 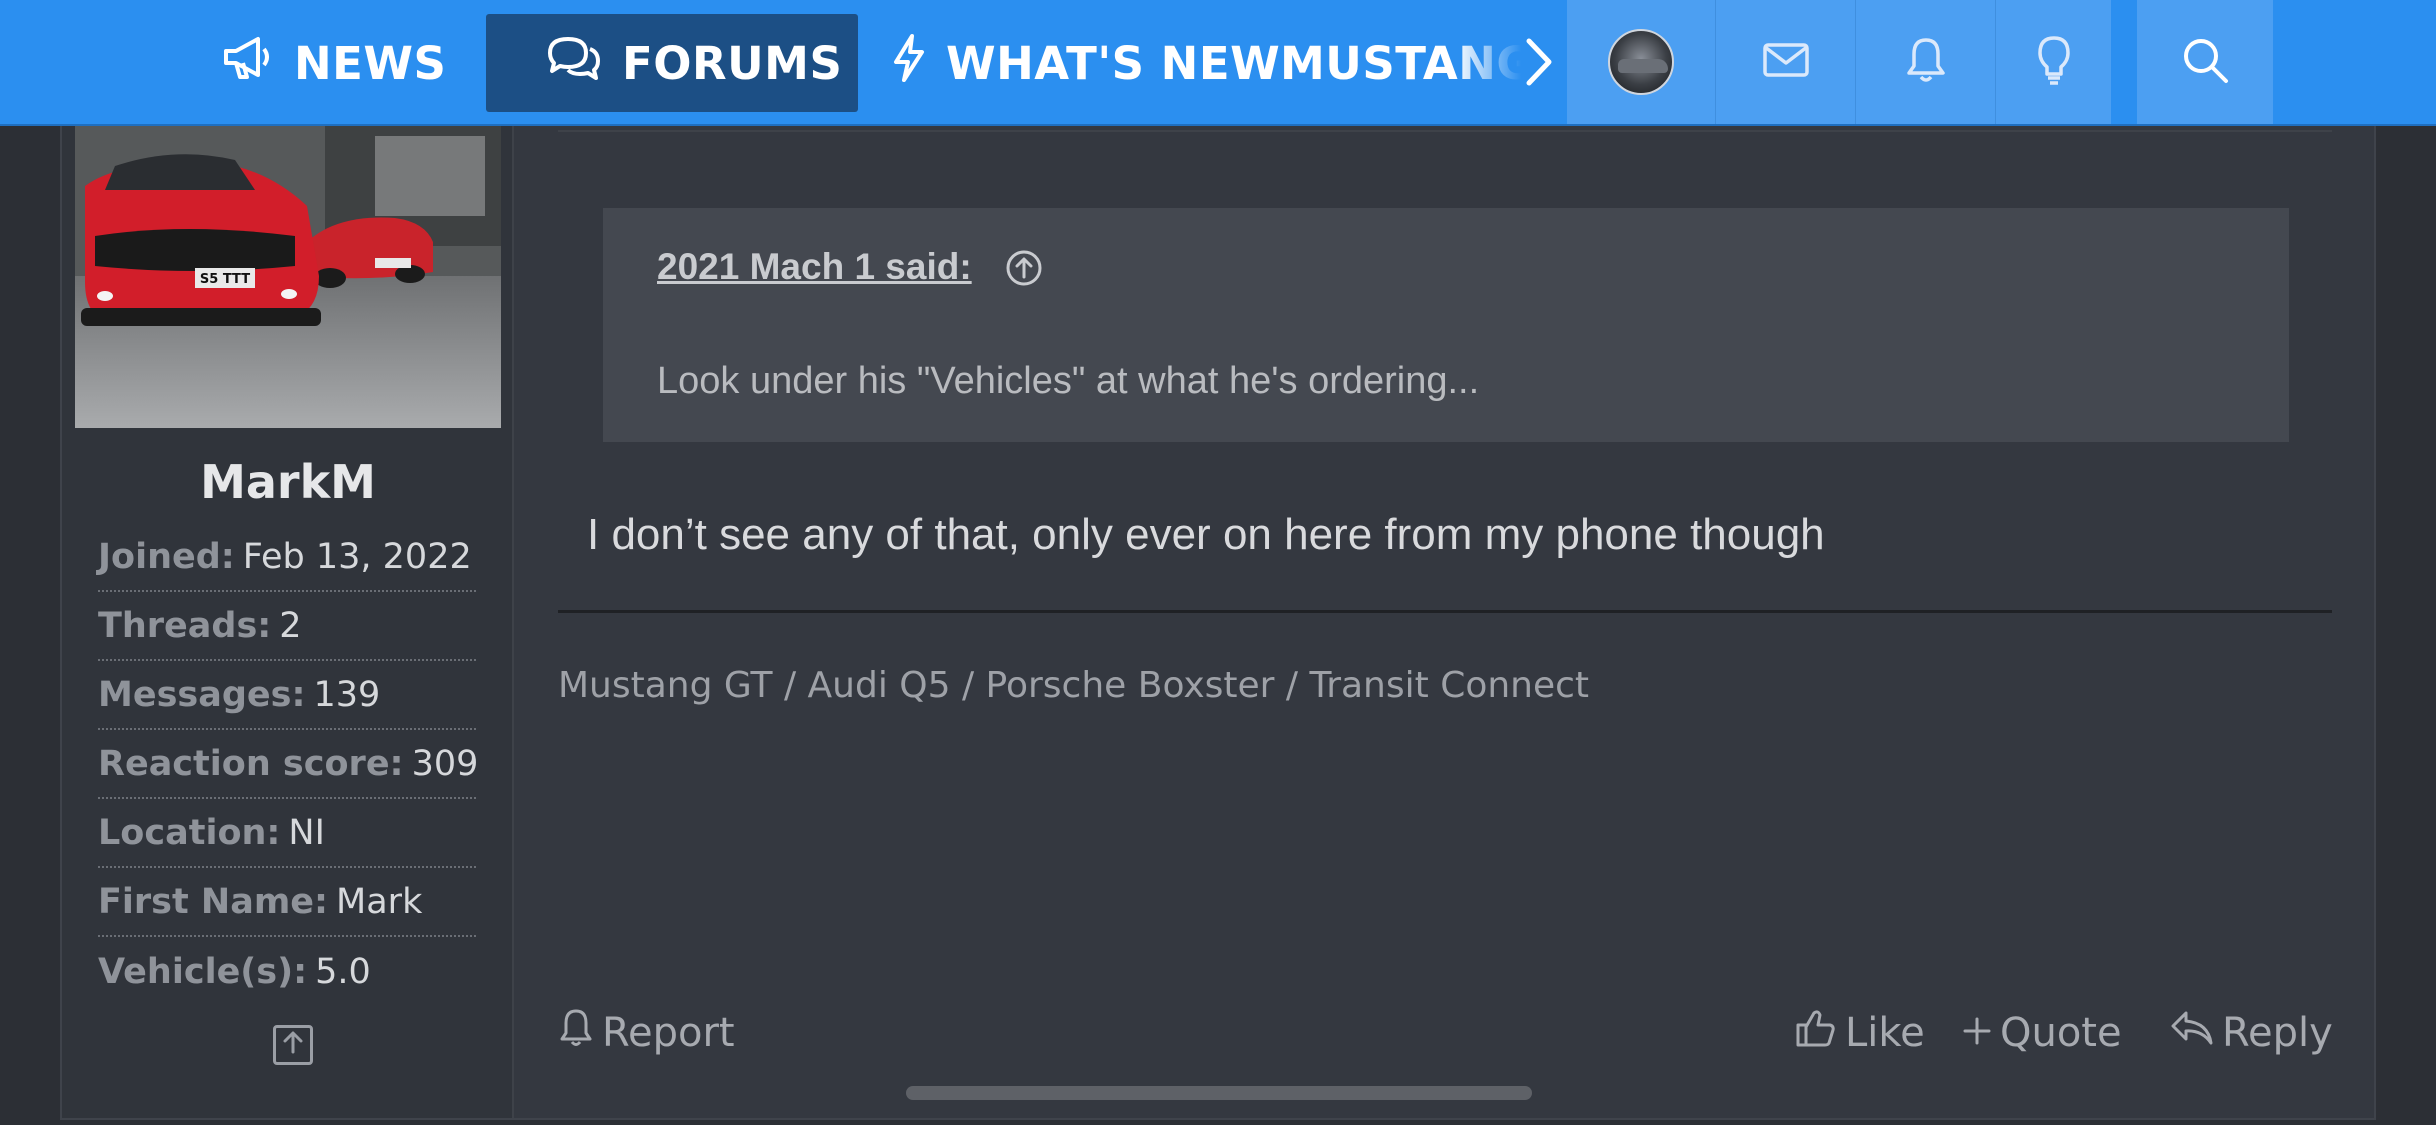 What do you see at coordinates (732, 63) in the screenshot?
I see `nav-tab-label: FORUMS` at bounding box center [732, 63].